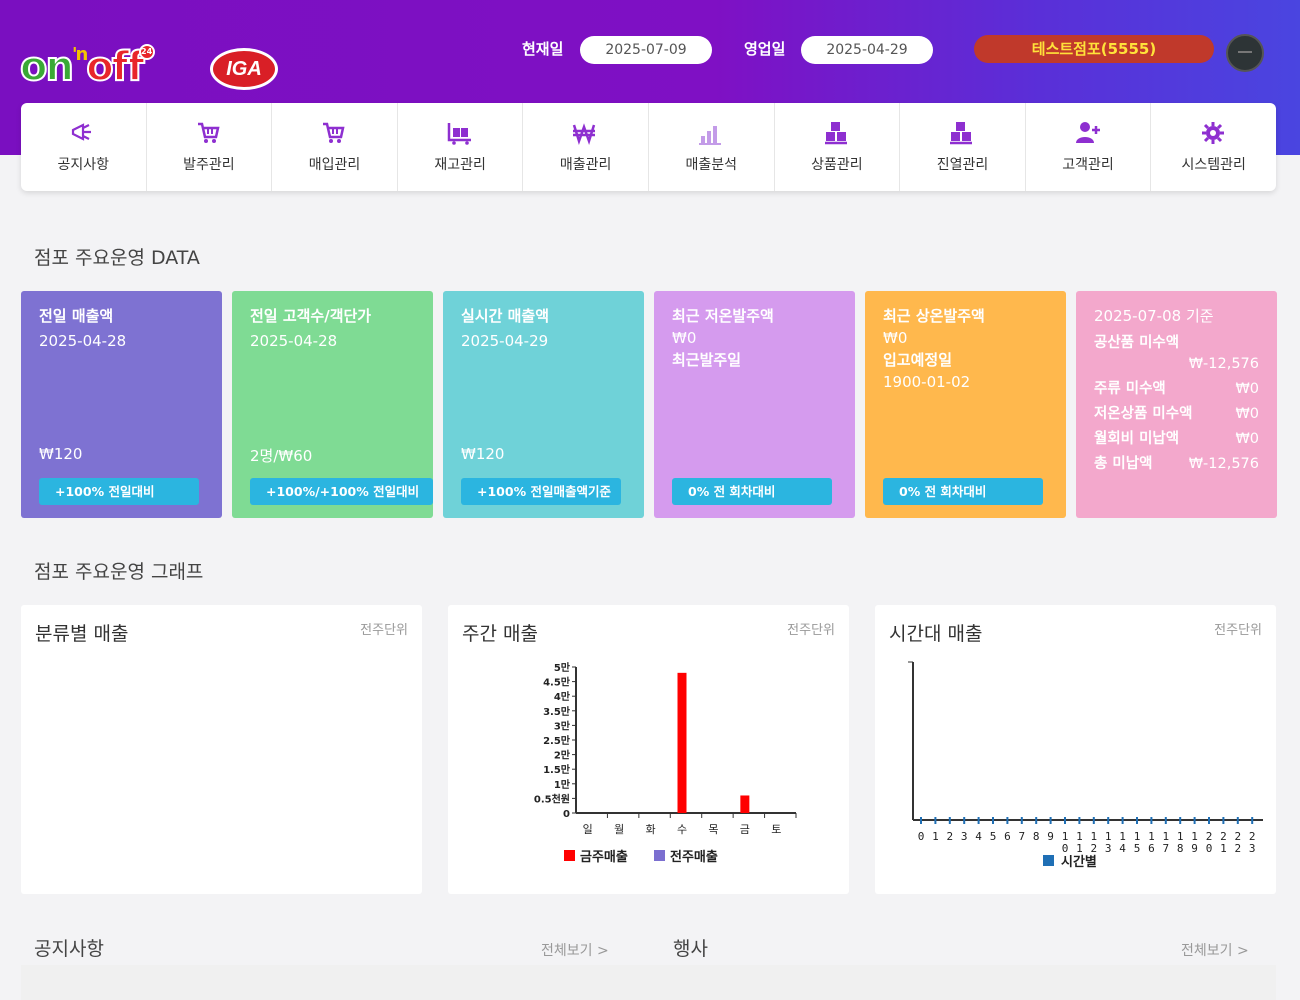 Image resolution: width=1300 pixels, height=1000 pixels. Describe the element at coordinates (776, 829) in the screenshot. I see `x-tick-label: 토` at that location.